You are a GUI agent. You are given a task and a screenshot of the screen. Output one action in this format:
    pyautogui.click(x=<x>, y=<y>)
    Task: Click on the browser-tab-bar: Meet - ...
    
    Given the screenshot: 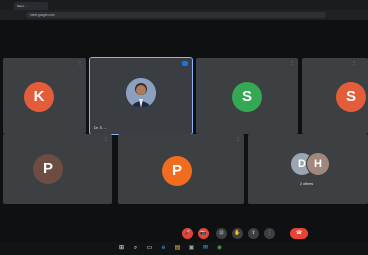 What is the action you would take?
    pyautogui.click(x=184, y=5)
    